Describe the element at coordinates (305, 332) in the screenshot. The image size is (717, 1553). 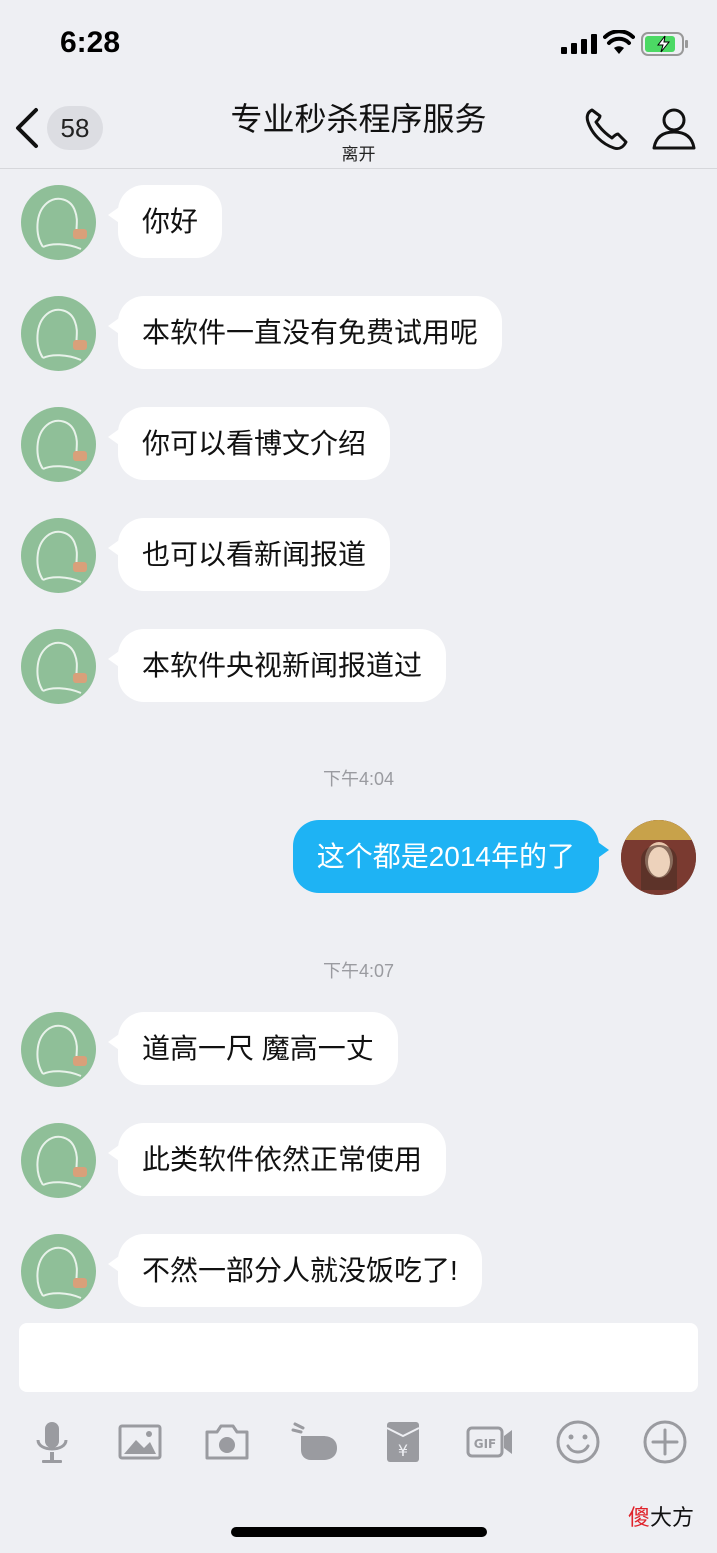
I see `message-bubble: 本软件一直没有免费试用呢` at that location.